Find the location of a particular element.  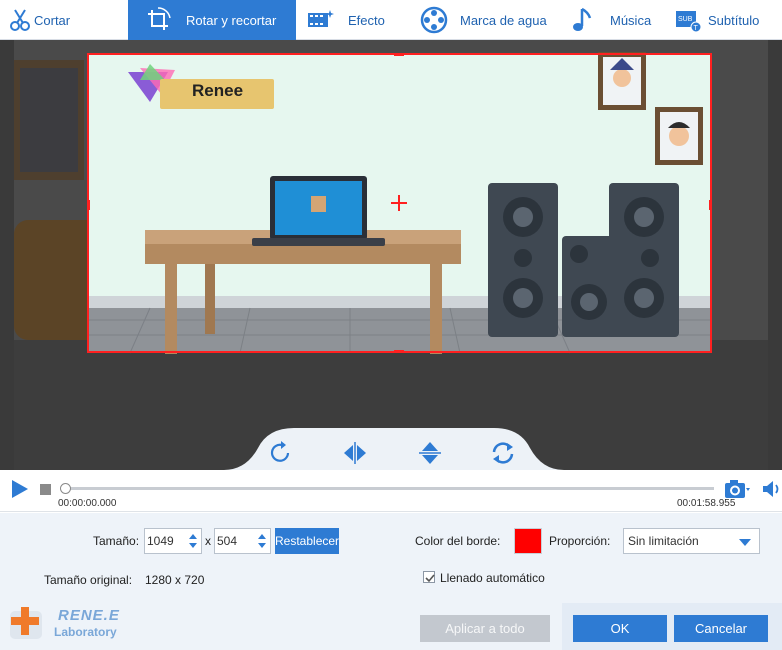

brand-logo: RENE.E Laboratory is located at coordinates (83, 625).